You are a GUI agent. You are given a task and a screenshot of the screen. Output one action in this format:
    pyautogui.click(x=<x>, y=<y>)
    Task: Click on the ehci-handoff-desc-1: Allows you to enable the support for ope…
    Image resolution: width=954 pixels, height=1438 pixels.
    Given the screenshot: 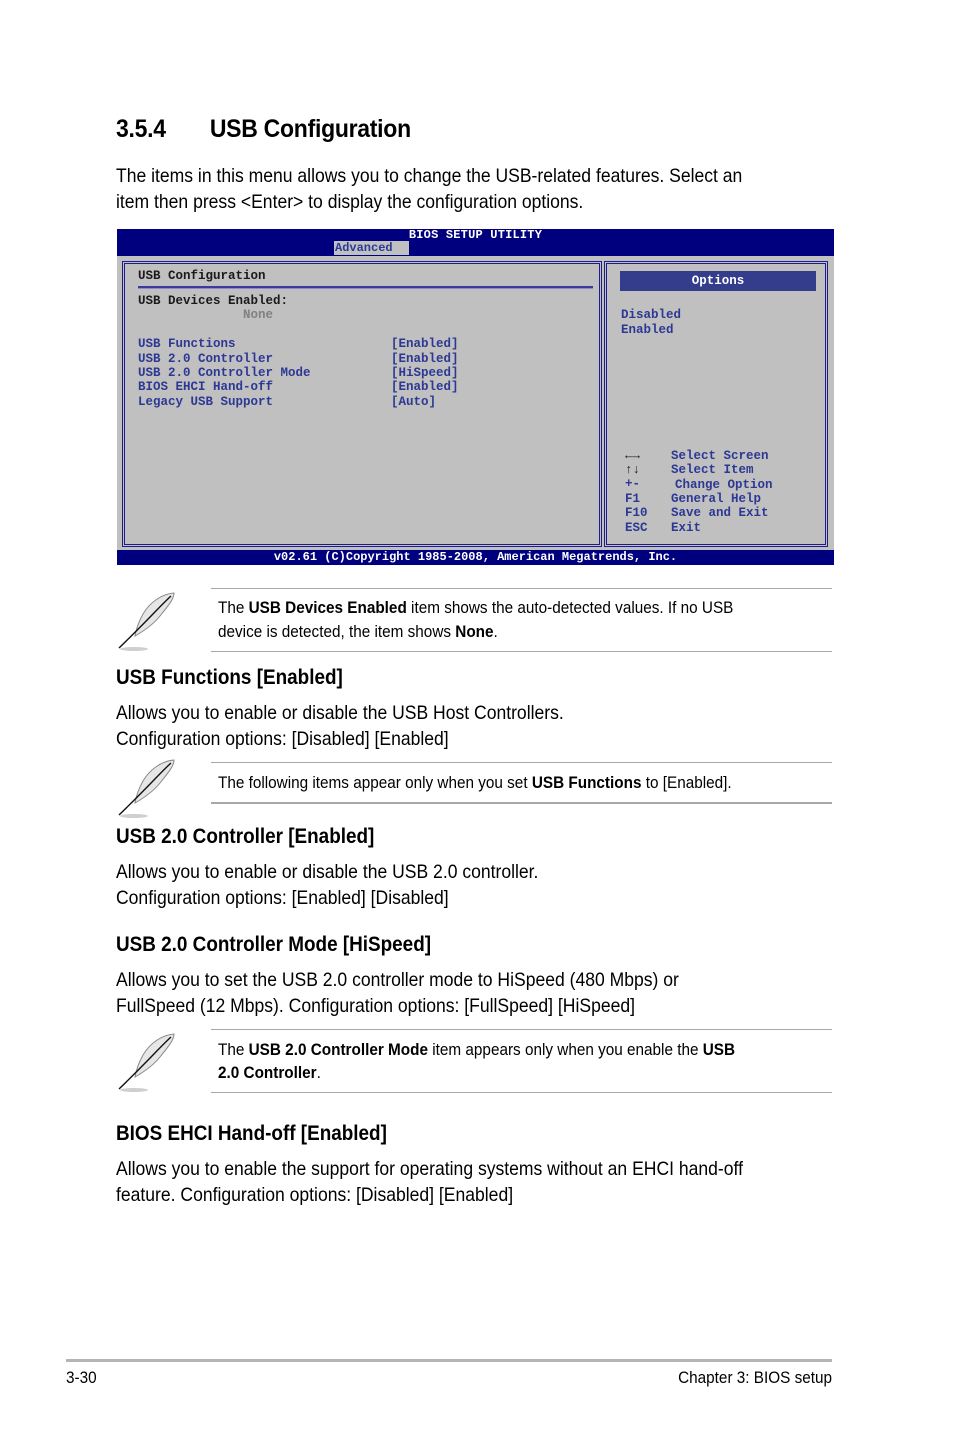 What is the action you would take?
    pyautogui.click(x=429, y=1169)
    